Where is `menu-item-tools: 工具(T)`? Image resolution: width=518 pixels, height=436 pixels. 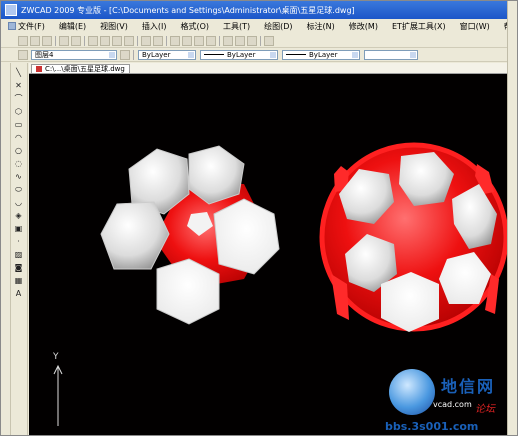
menu-item-tools: 工具(T) is located at coordinates (236, 26).